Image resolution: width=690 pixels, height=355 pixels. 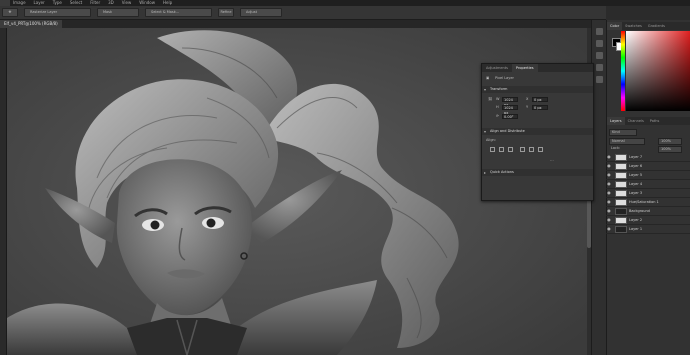 I want to click on tab-color: Color, so click(x=615, y=26).